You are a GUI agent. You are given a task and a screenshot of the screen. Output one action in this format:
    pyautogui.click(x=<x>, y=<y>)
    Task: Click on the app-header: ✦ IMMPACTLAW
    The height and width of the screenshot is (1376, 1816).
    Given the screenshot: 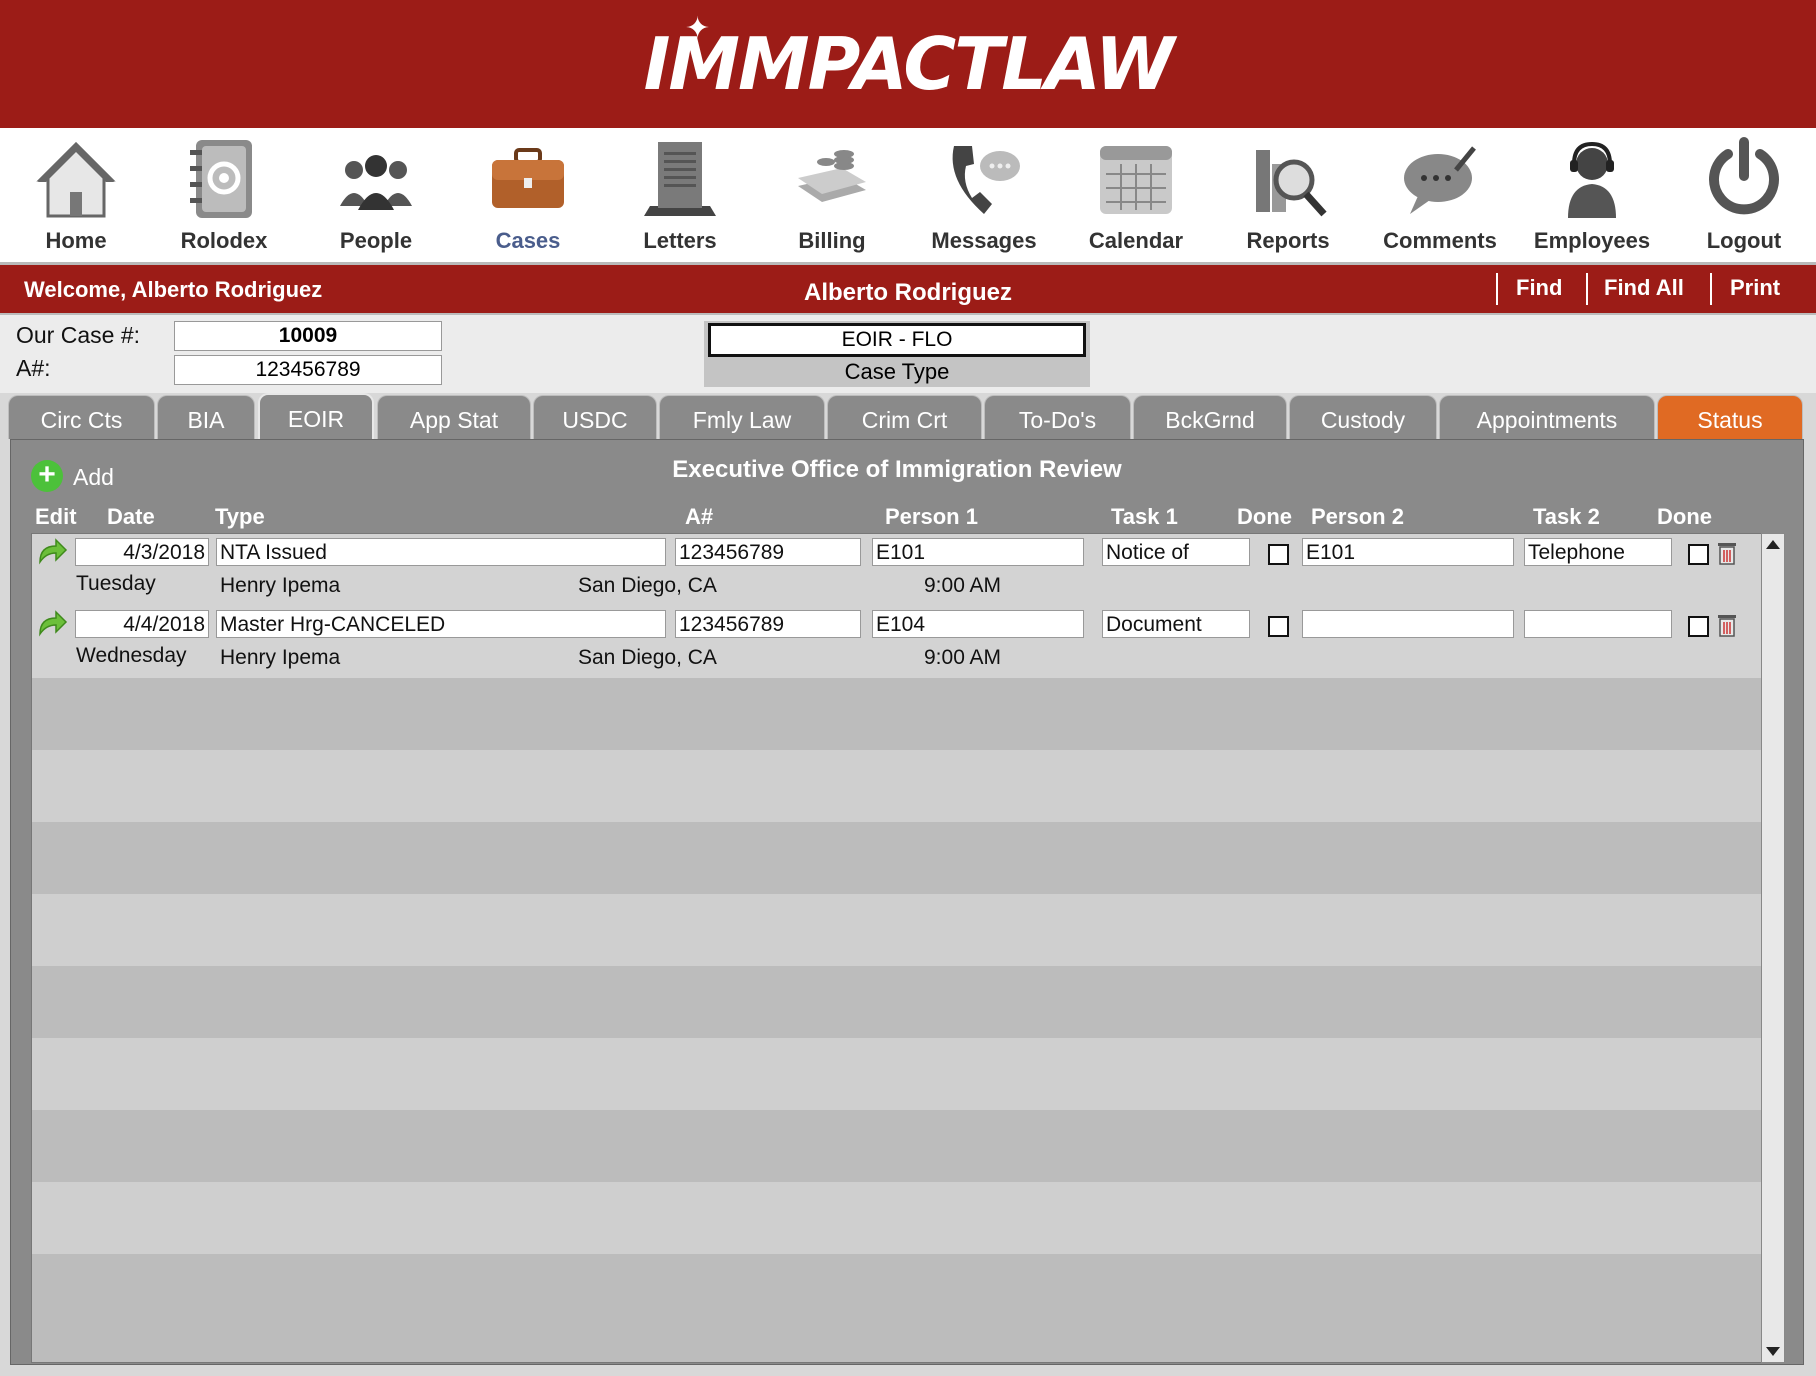 What is the action you would take?
    pyautogui.click(x=908, y=64)
    